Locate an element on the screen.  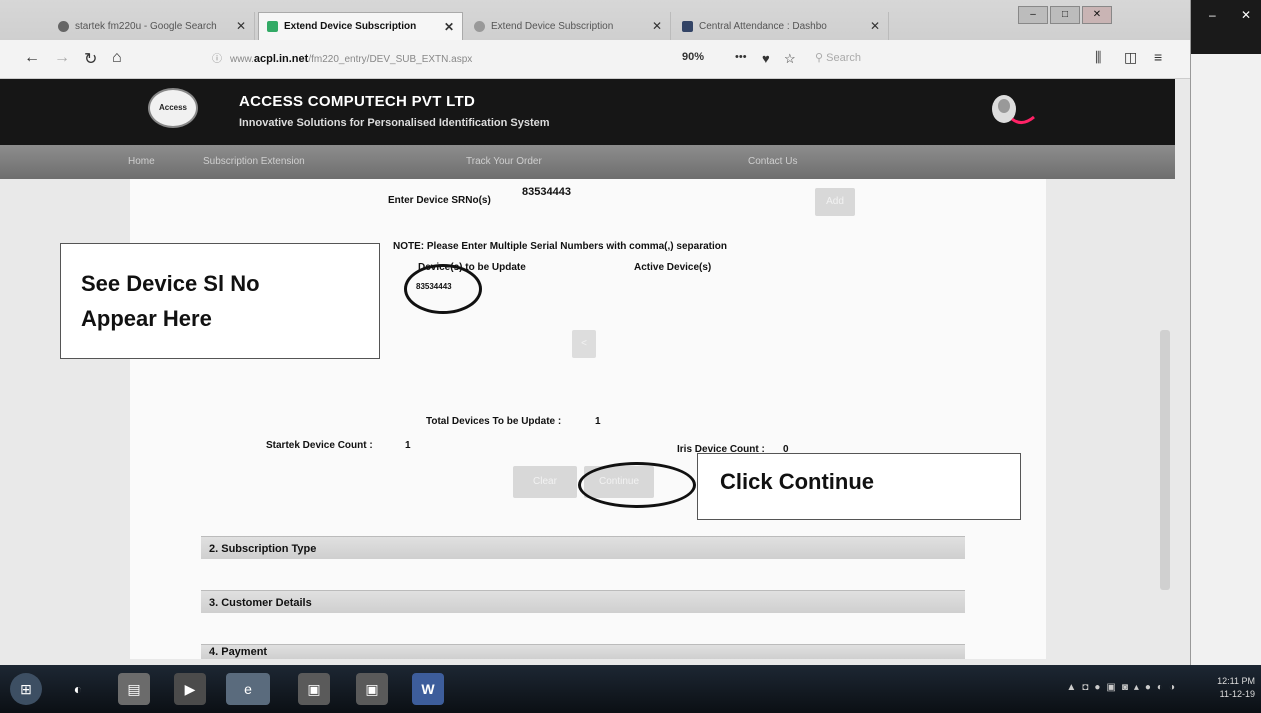
close-window-button: ✕ is located at coordinates (1097, 15).